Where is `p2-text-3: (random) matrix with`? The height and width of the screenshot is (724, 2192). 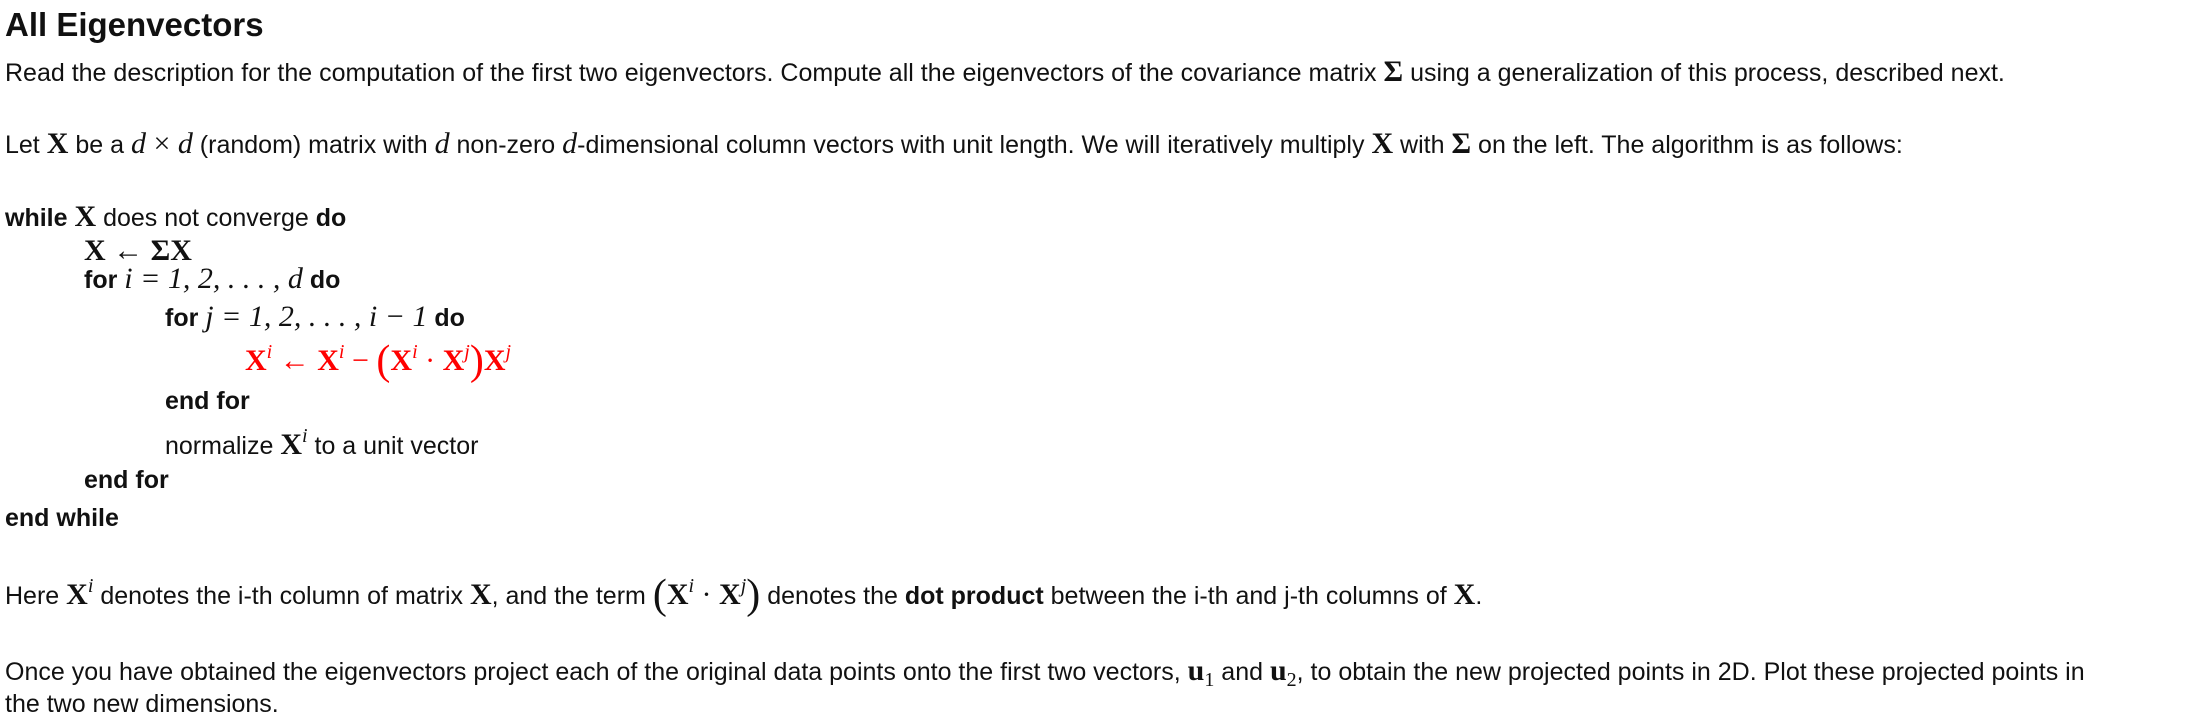
p2-text-3: (random) matrix with is located at coordinates (313, 145).